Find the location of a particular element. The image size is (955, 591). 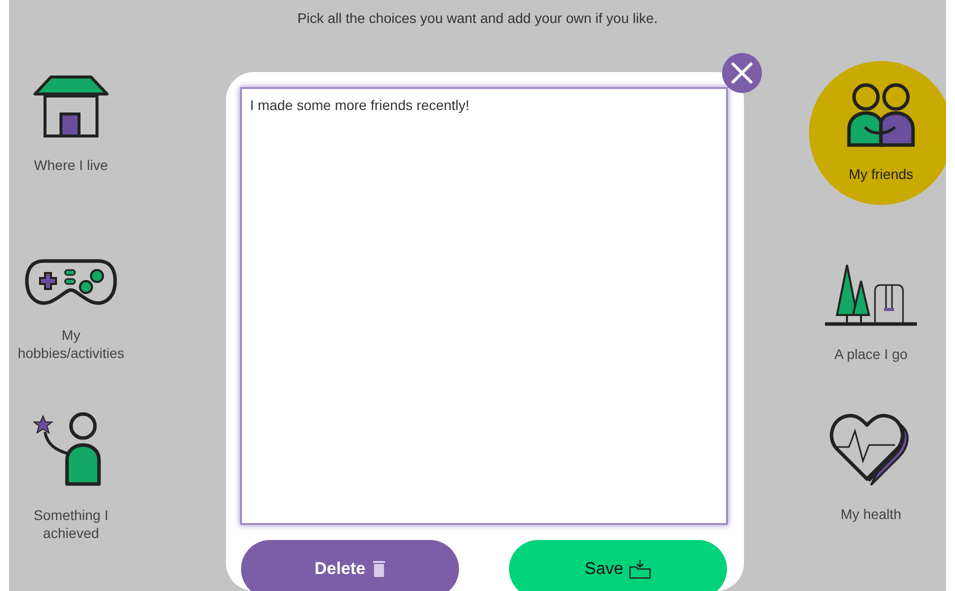

folder-download-icon is located at coordinates (640, 569).